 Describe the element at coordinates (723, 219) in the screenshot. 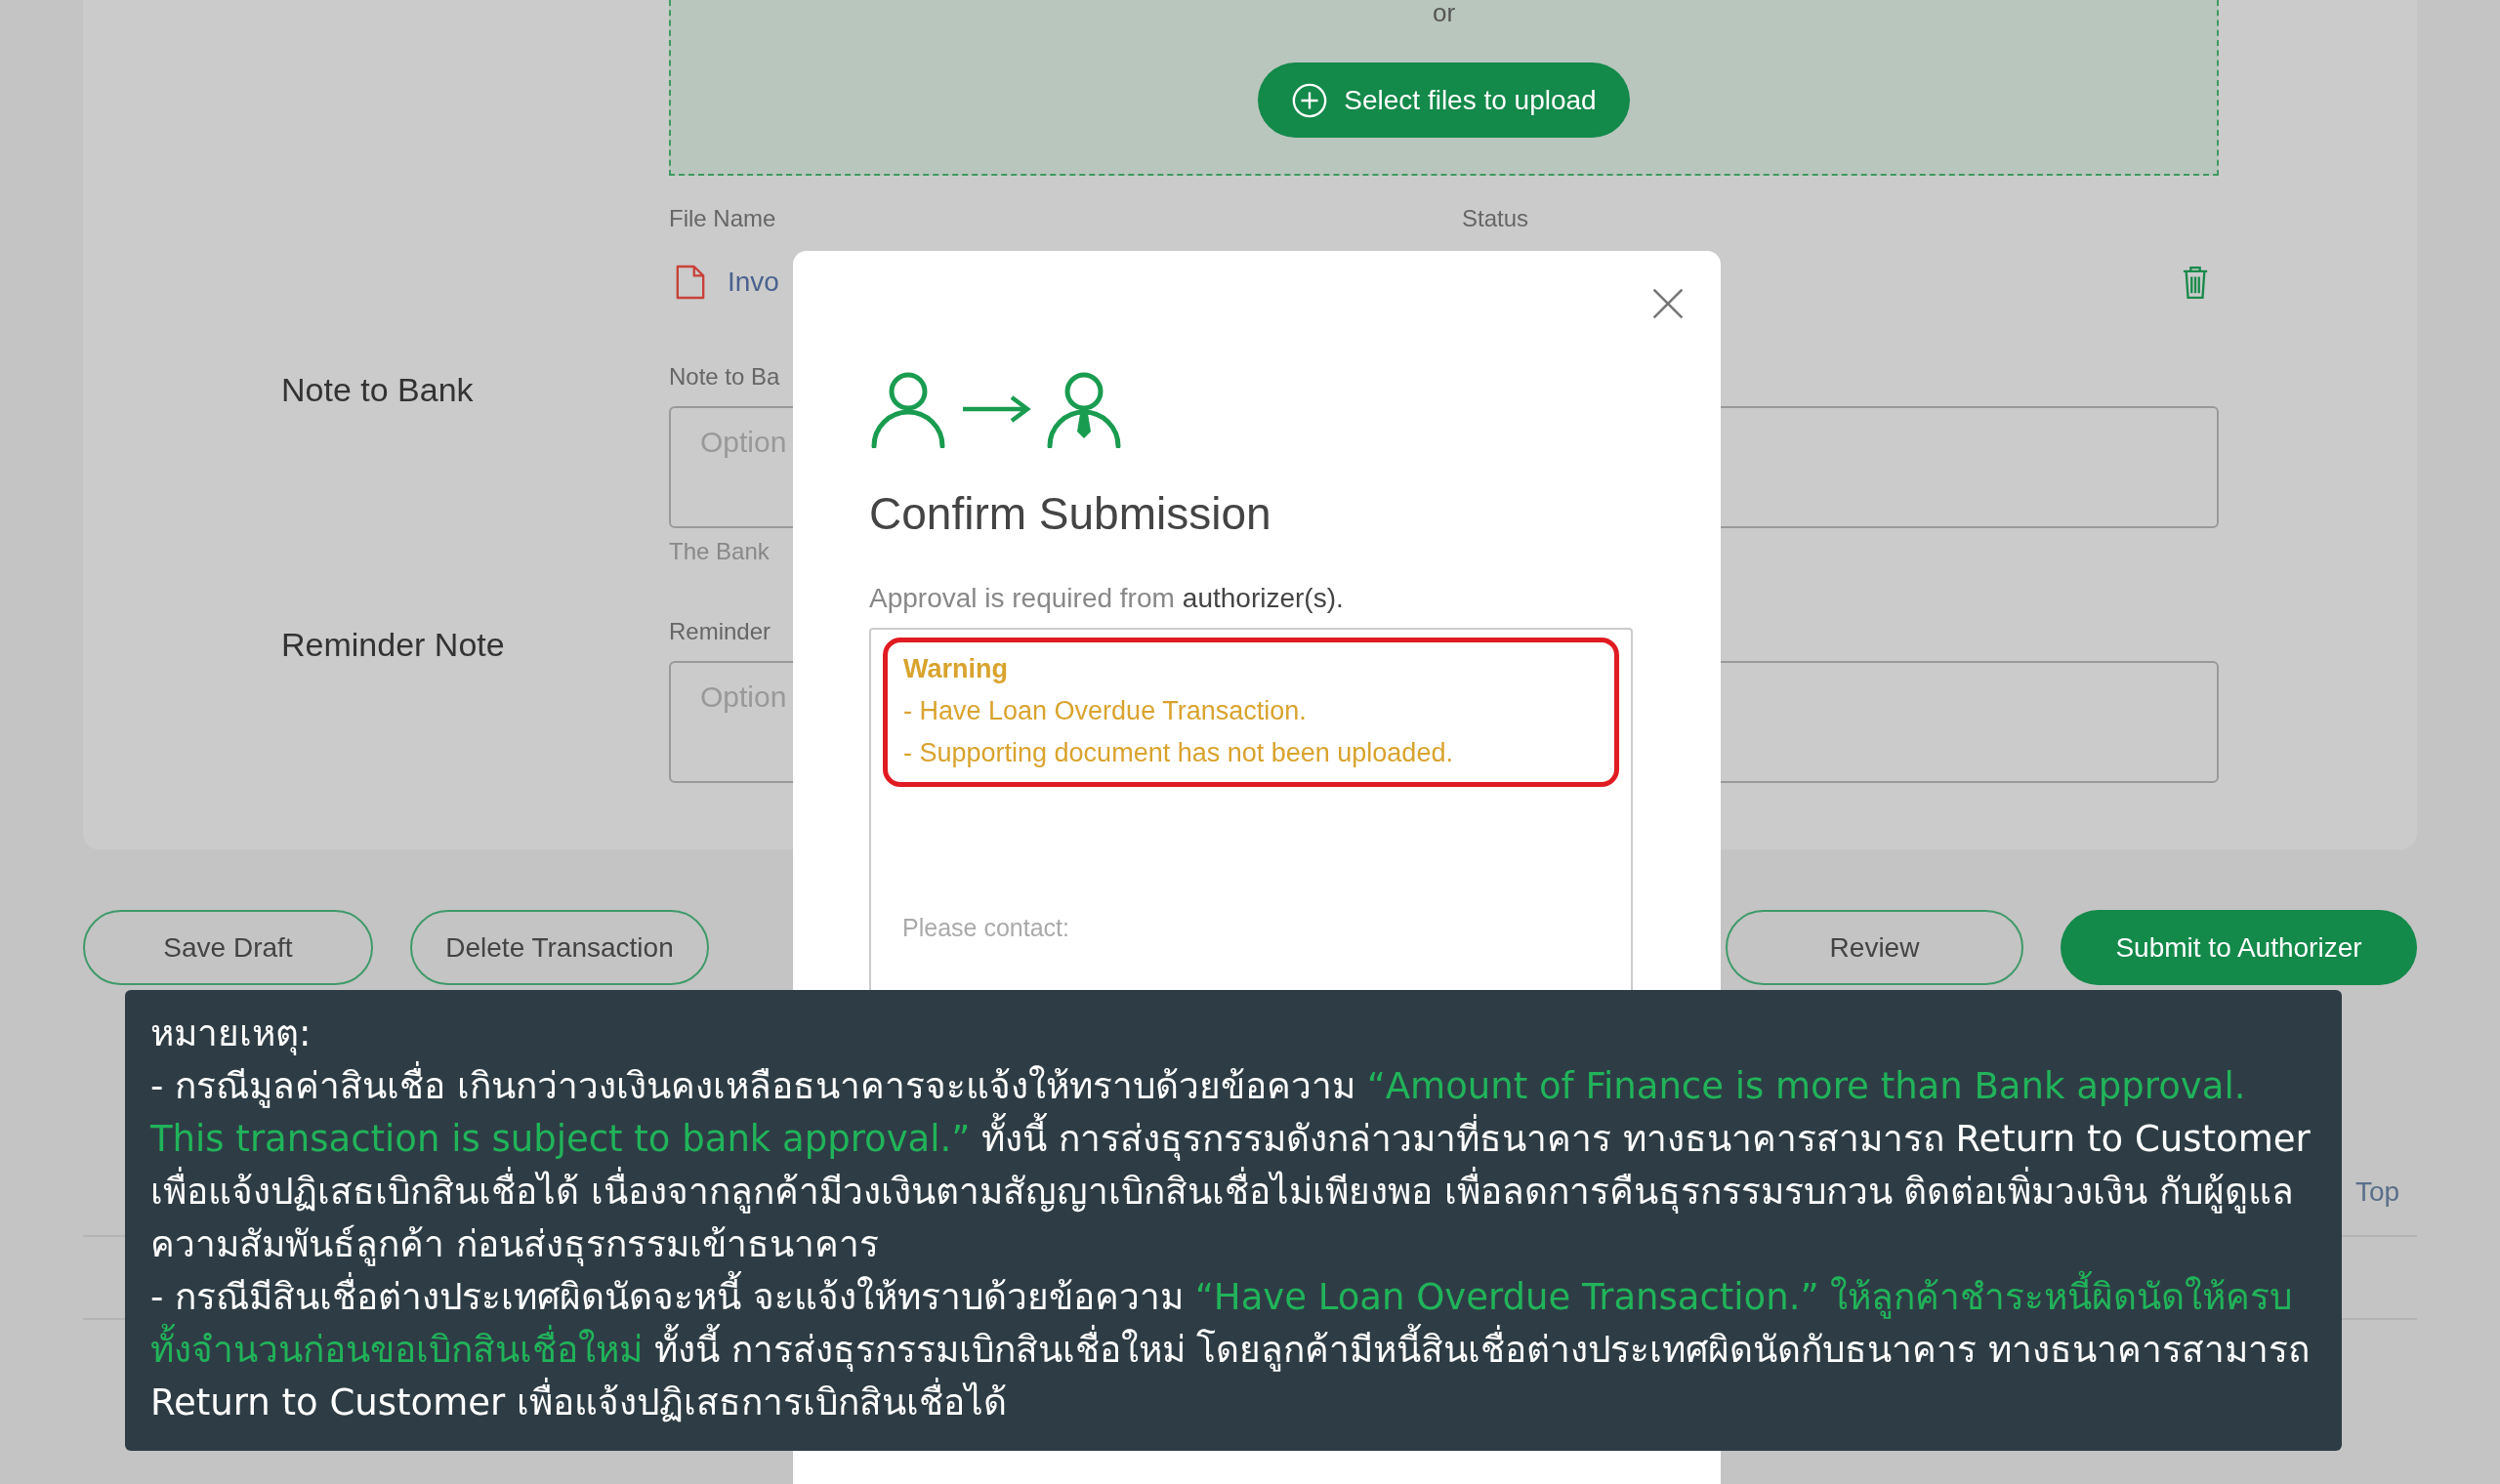

I see `column-header: File Name` at that location.